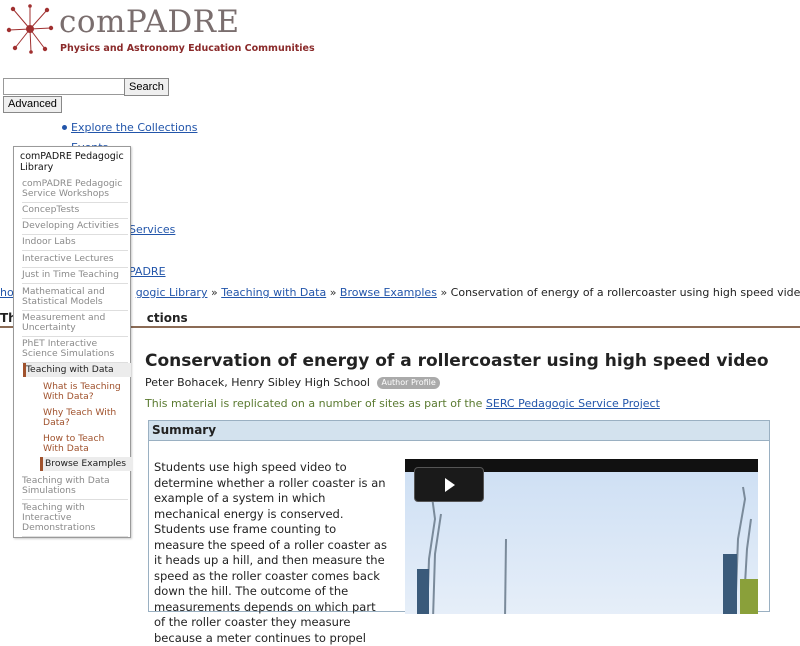  Describe the element at coordinates (75, 488) in the screenshot. I see `sidebar-item-data-simulations: Teaching with Data Simulations` at that location.